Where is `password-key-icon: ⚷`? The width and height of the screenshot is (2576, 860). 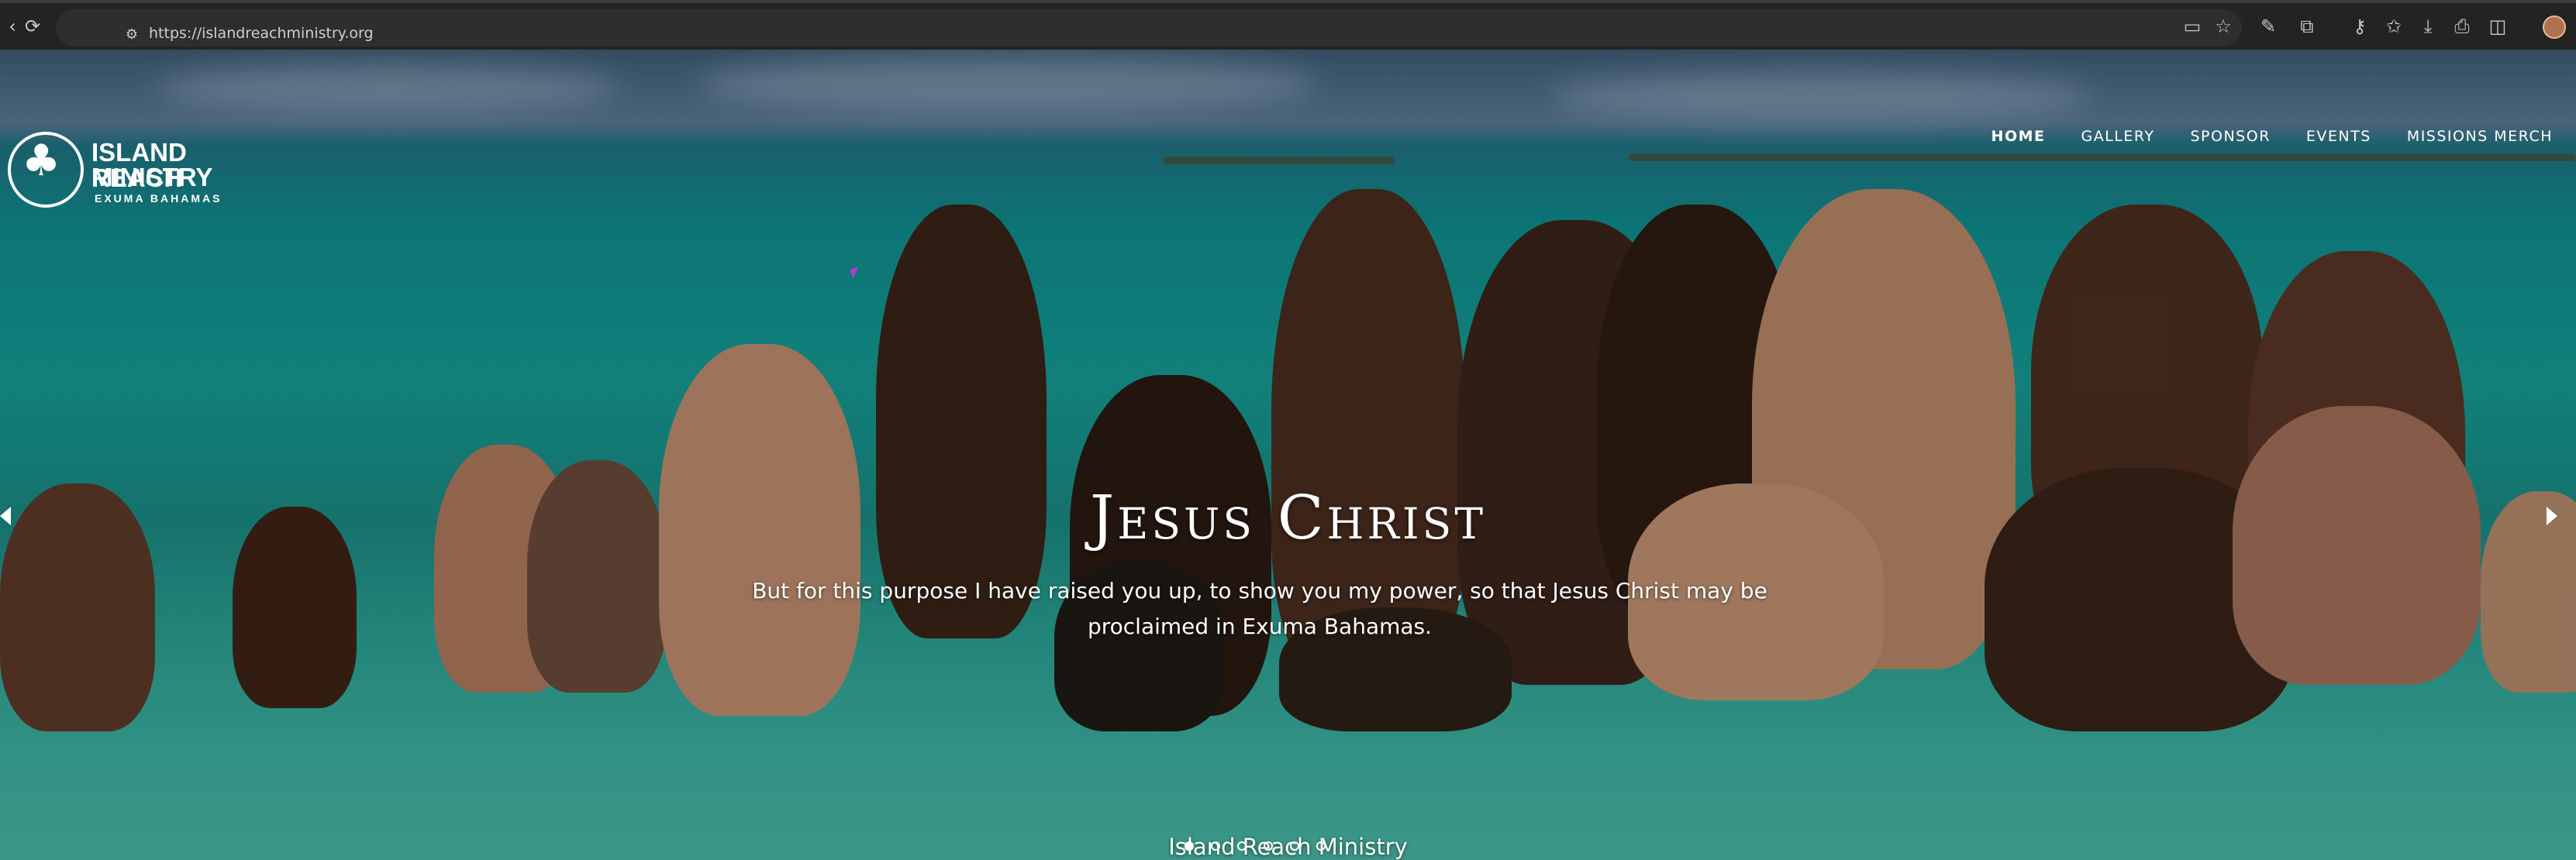 password-key-icon: ⚷ is located at coordinates (2359, 26).